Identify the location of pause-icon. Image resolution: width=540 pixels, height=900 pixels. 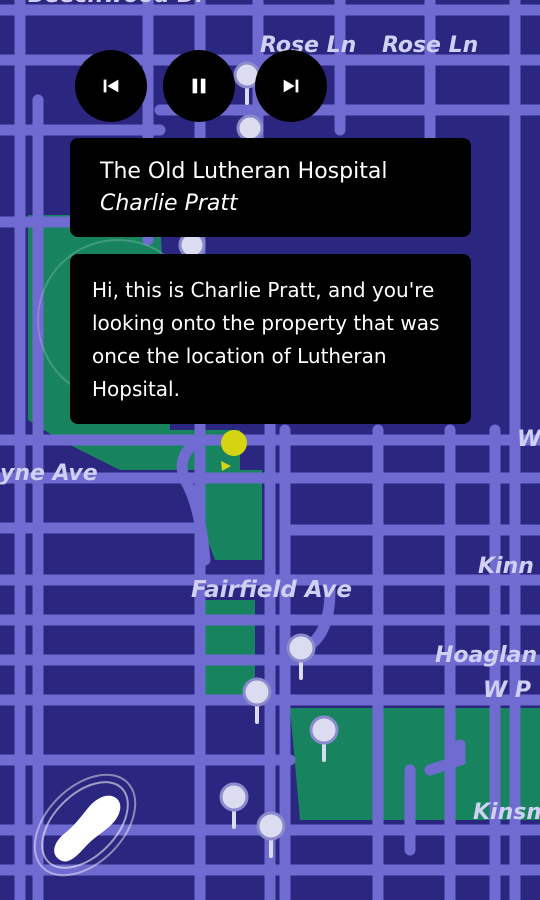
(199, 86).